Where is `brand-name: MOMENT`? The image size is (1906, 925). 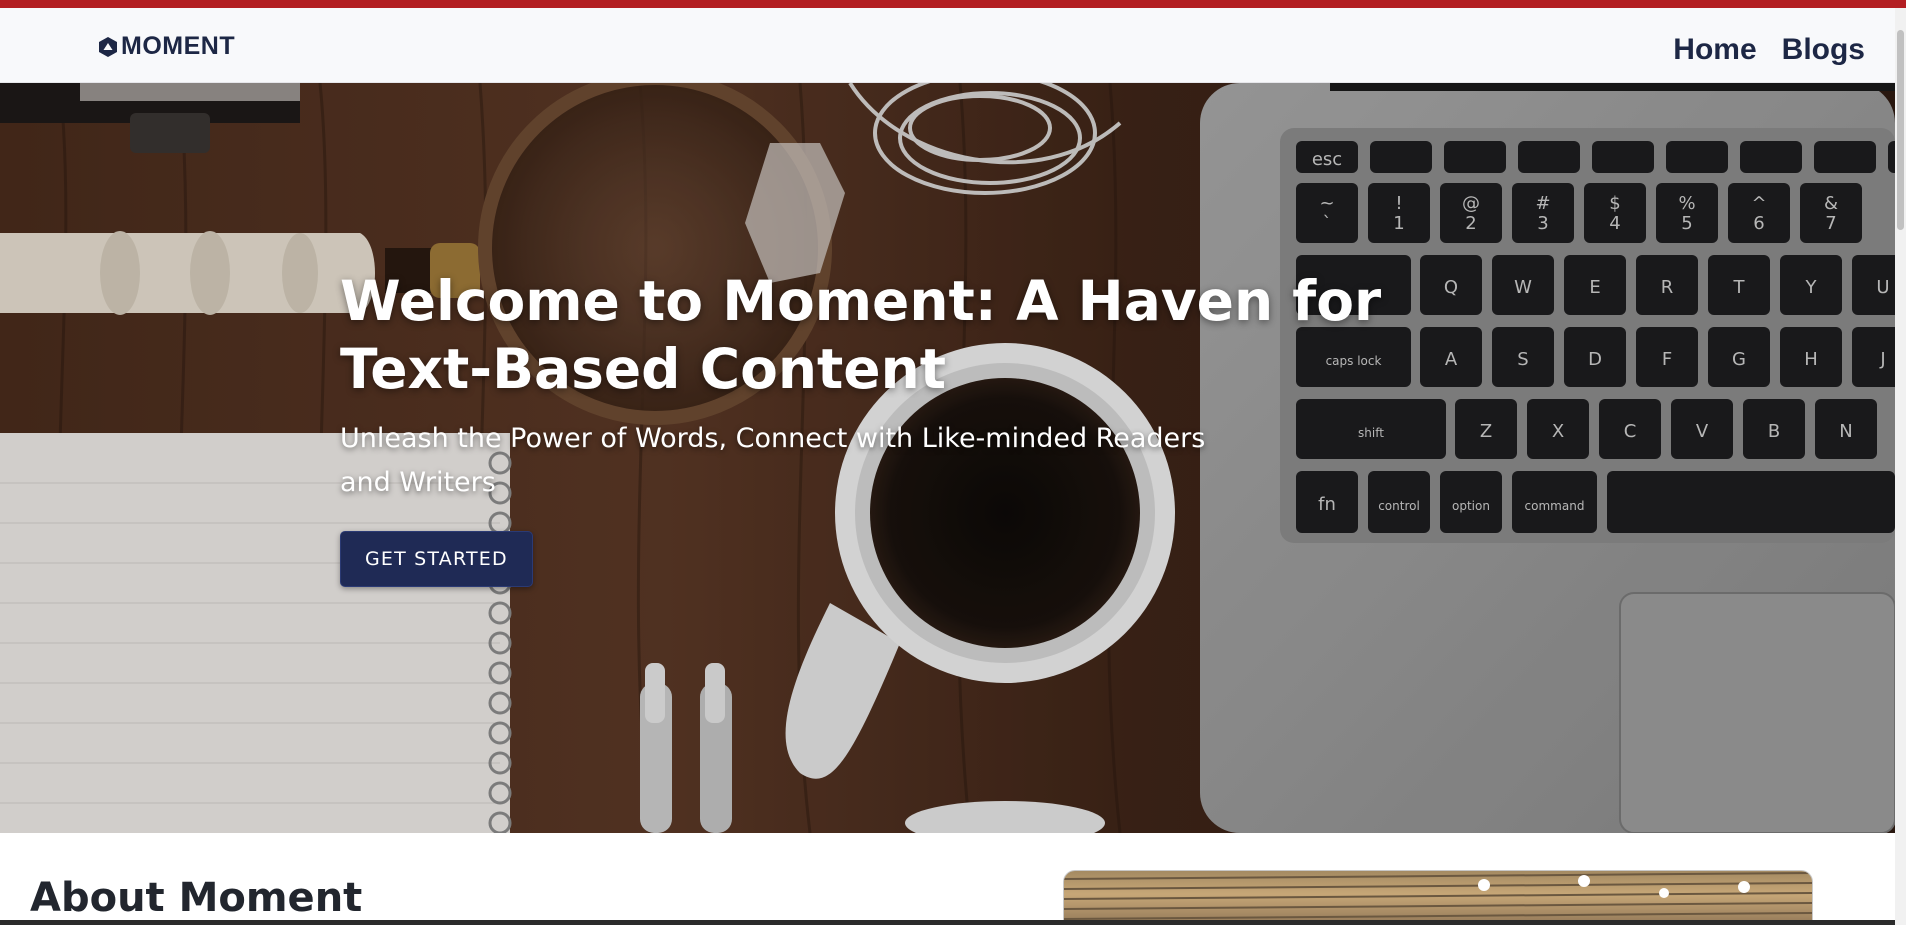
brand-name: MOMENT is located at coordinates (178, 46).